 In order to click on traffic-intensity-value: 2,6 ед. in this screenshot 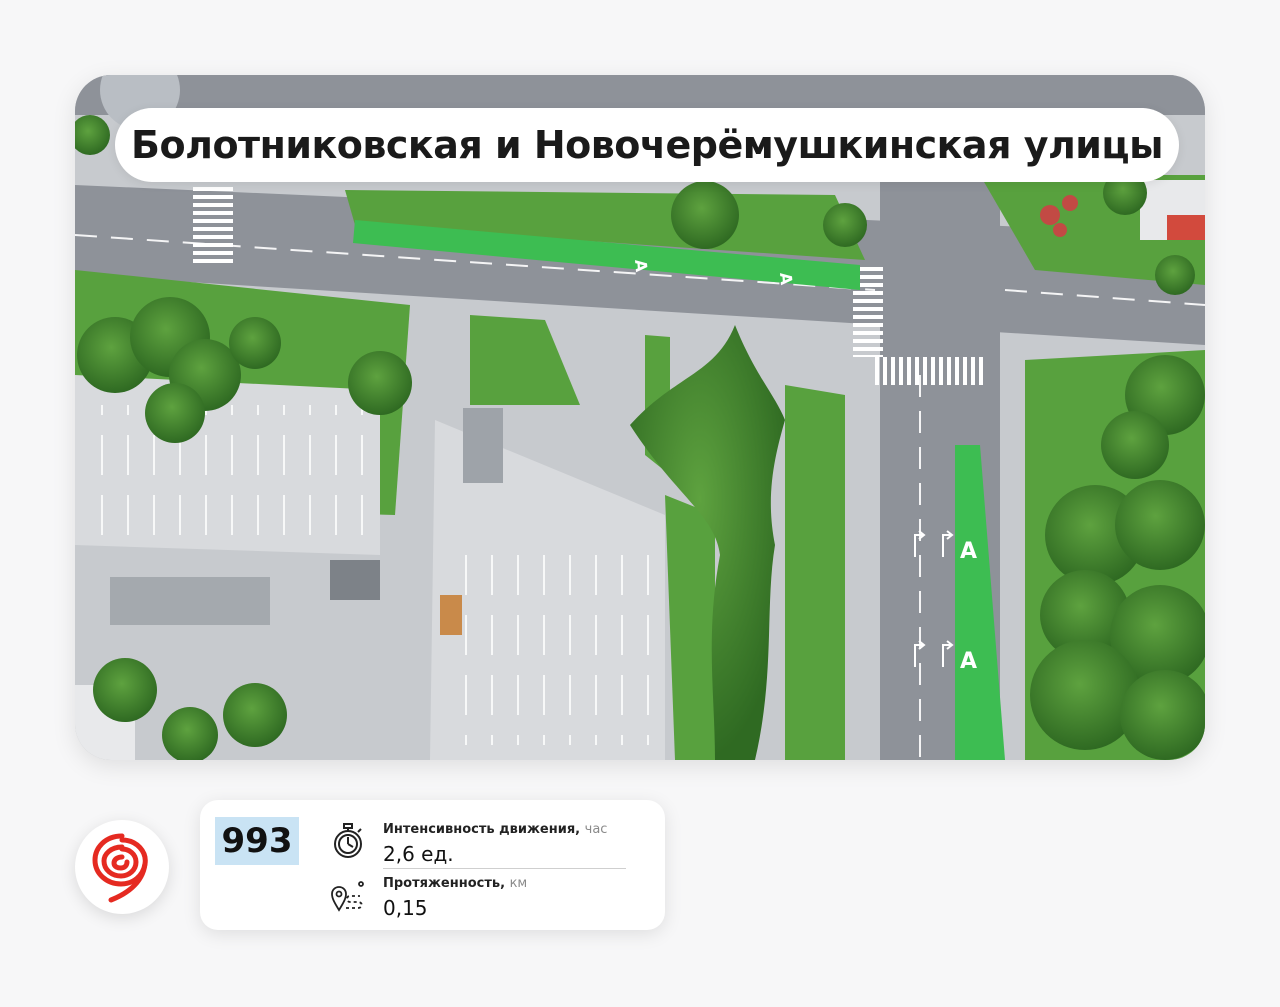, I will do `click(418, 854)`.